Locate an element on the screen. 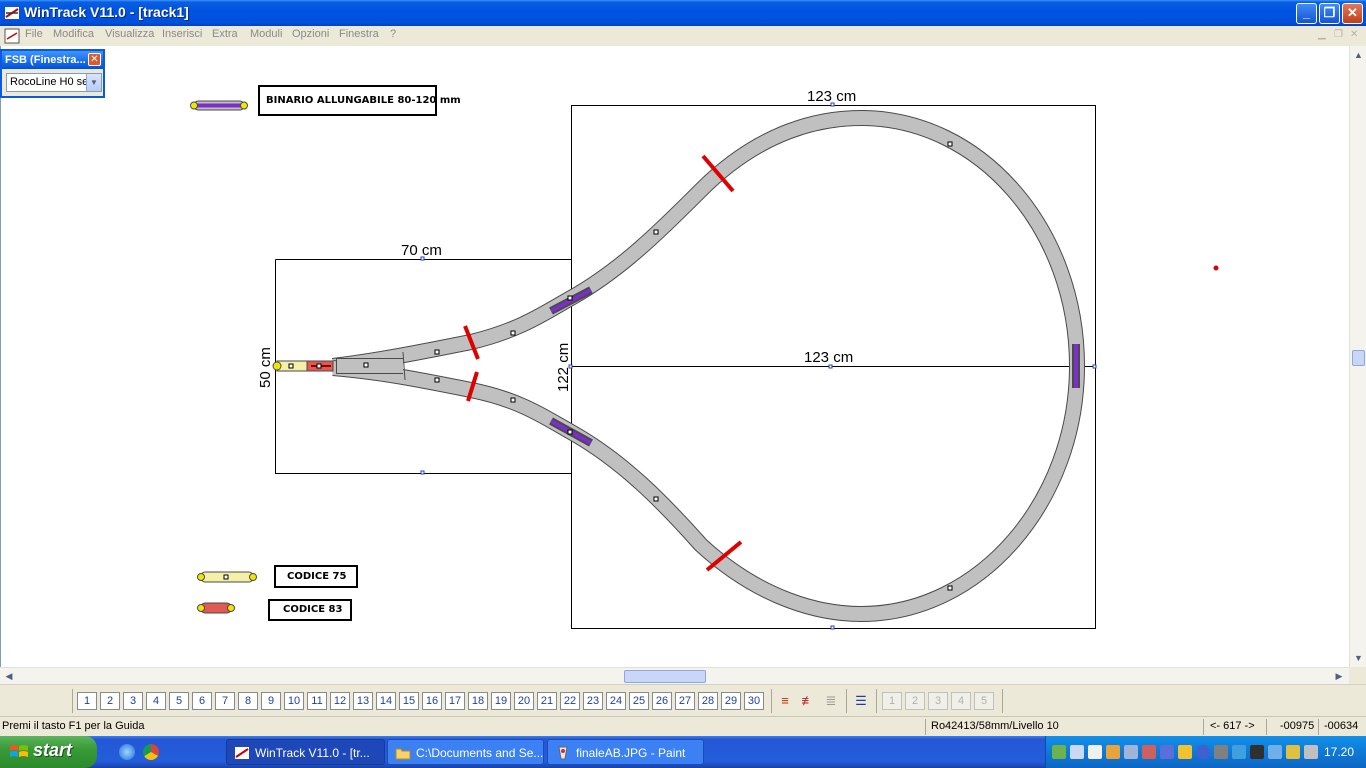 The height and width of the screenshot is (768, 1366). status-x-coord: -00975 is located at coordinates (1297, 726).